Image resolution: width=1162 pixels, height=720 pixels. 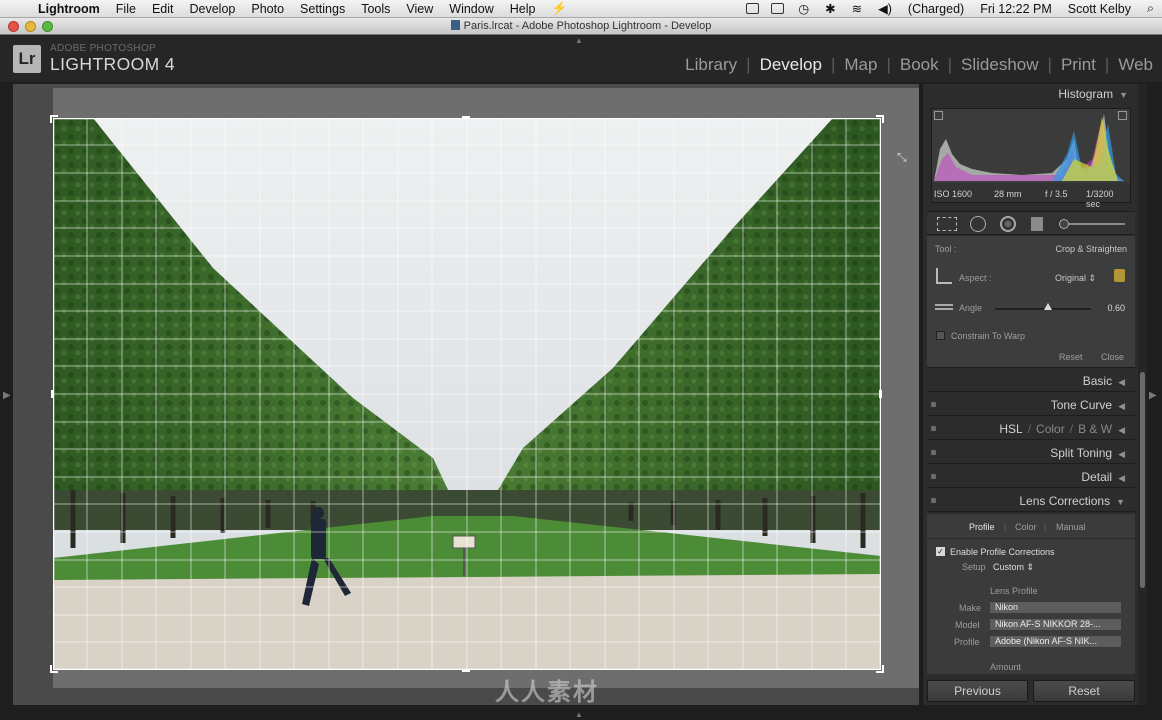 I want to click on expand-left-panel-icon: ▶, so click(x=7, y=395).